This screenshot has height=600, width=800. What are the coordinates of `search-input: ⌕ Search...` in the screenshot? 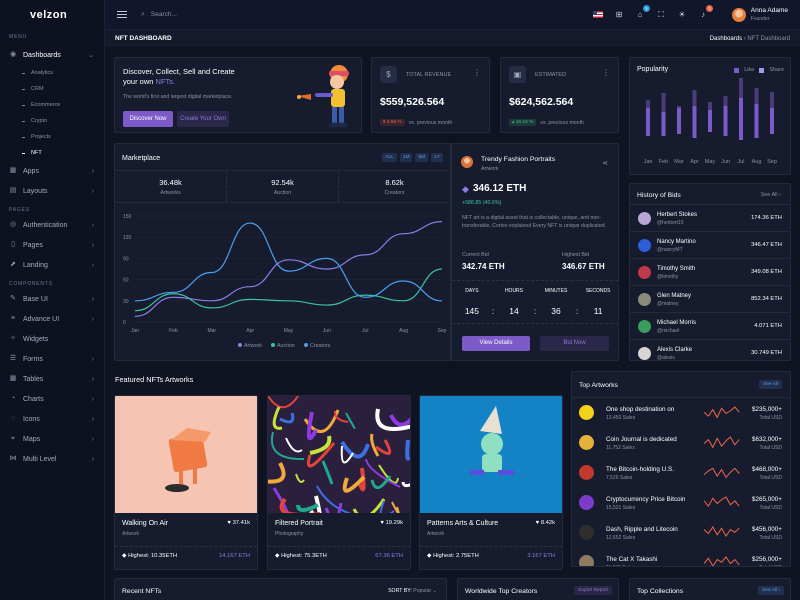 It's located at (159, 15).